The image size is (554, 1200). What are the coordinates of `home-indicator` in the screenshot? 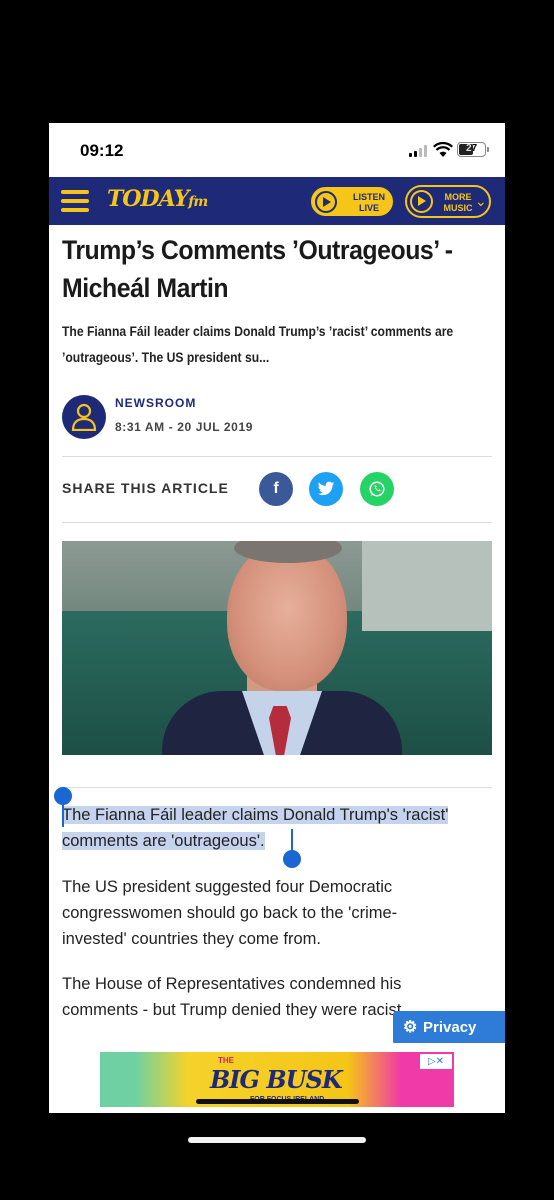 It's located at (277, 1140).